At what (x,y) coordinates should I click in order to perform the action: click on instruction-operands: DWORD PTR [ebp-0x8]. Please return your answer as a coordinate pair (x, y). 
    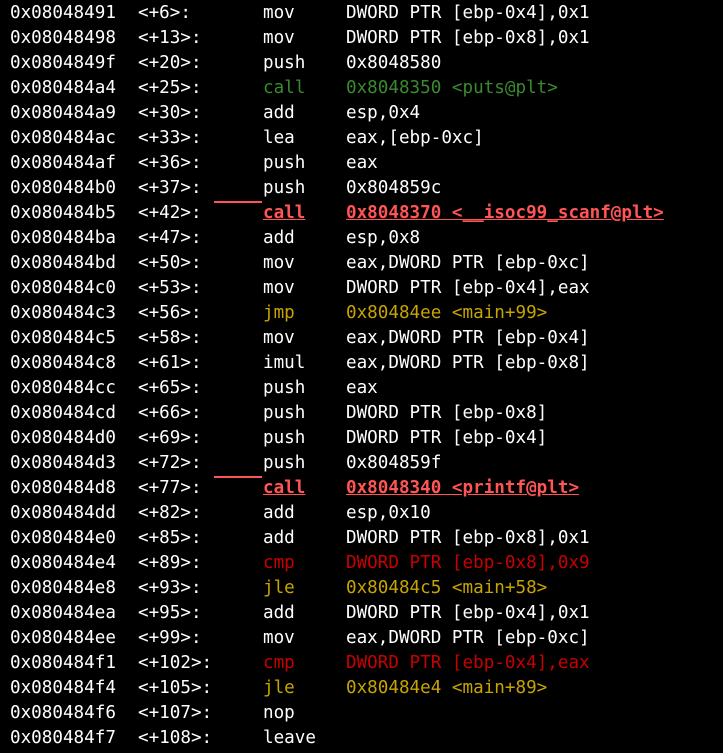
    Looking at the image, I should click on (447, 413).